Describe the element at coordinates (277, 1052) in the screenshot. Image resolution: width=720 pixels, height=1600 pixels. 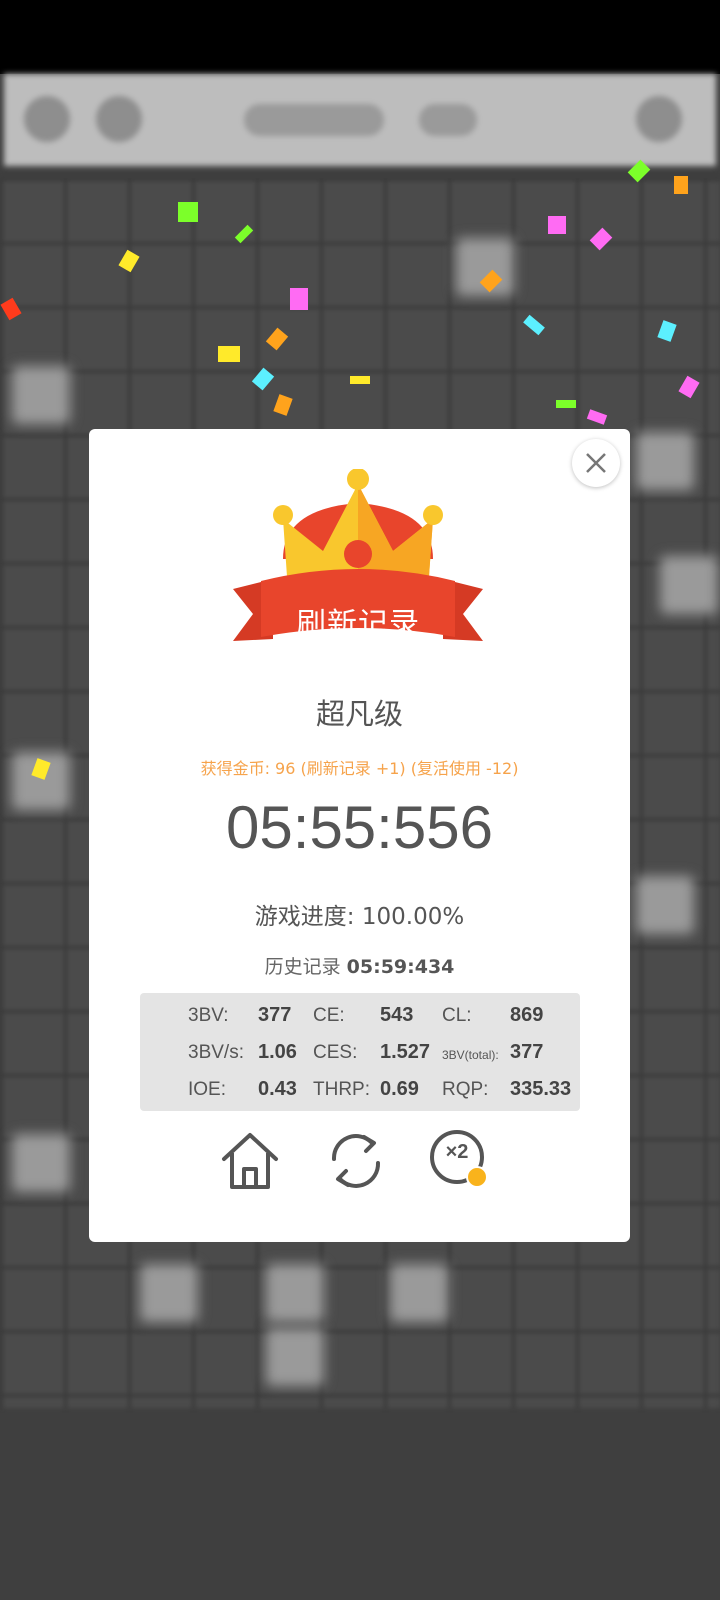
I see `stat-value-3bvs: 1.06` at that location.